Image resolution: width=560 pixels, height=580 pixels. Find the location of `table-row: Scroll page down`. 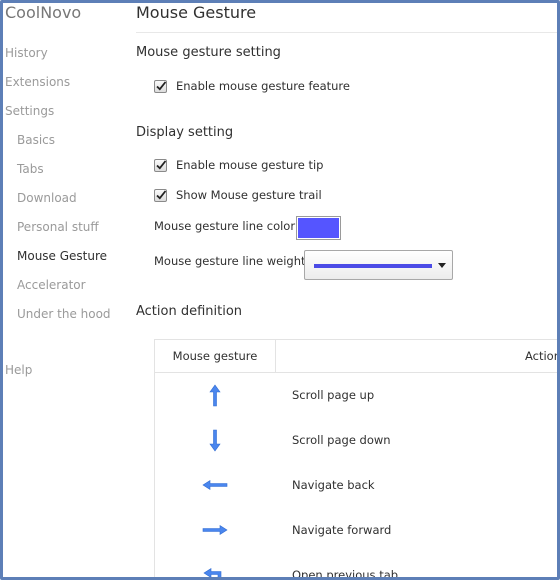

table-row: Scroll page down is located at coordinates (356, 440).